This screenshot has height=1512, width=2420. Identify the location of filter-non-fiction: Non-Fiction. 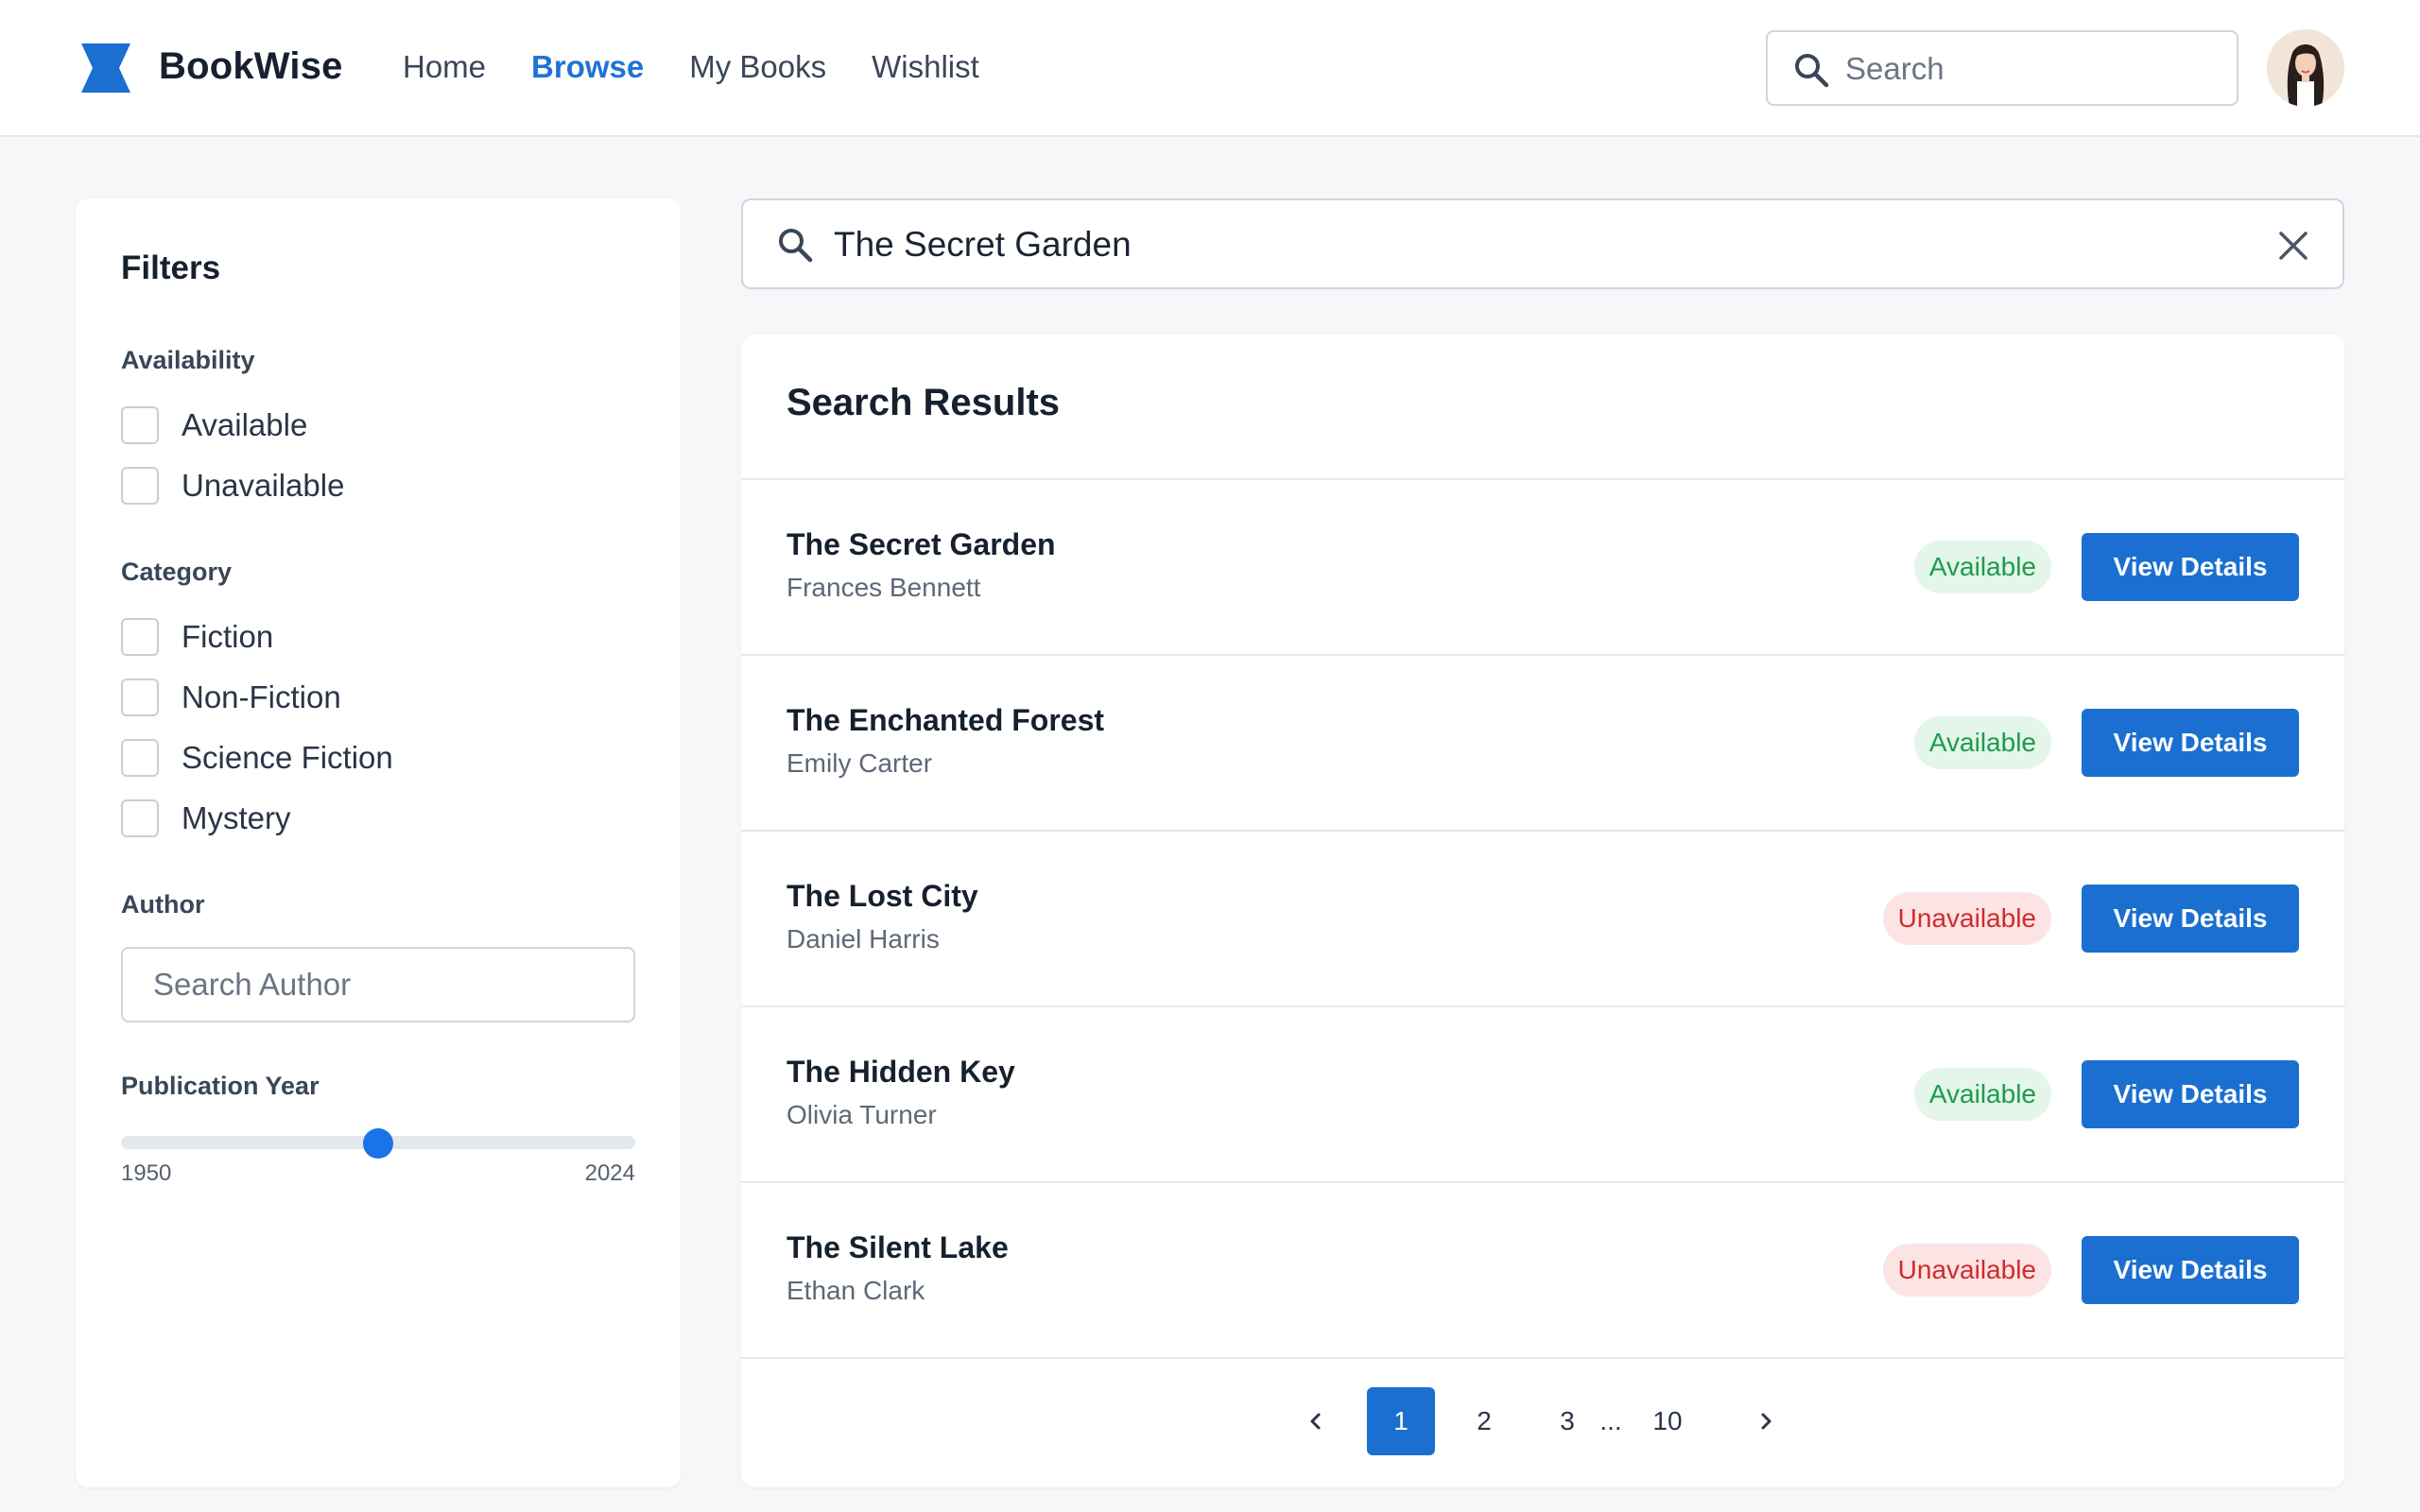
(231, 697).